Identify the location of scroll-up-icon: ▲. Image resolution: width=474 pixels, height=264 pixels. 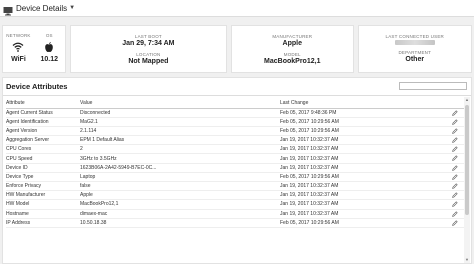
(467, 100).